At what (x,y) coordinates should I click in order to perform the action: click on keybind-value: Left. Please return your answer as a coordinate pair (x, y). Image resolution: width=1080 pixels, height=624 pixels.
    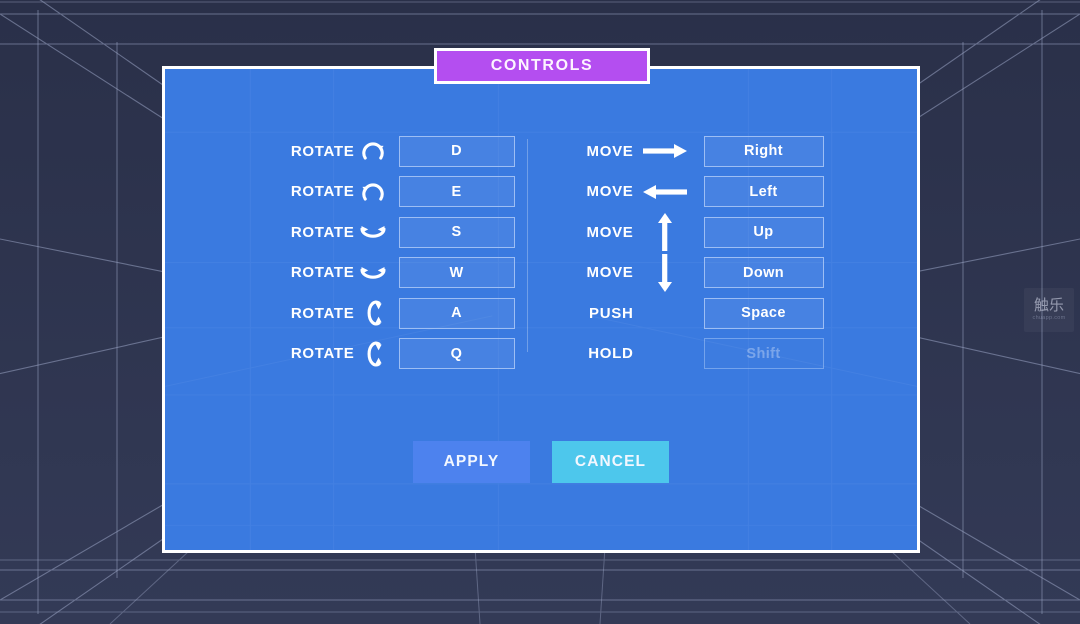
    Looking at the image, I should click on (763, 191).